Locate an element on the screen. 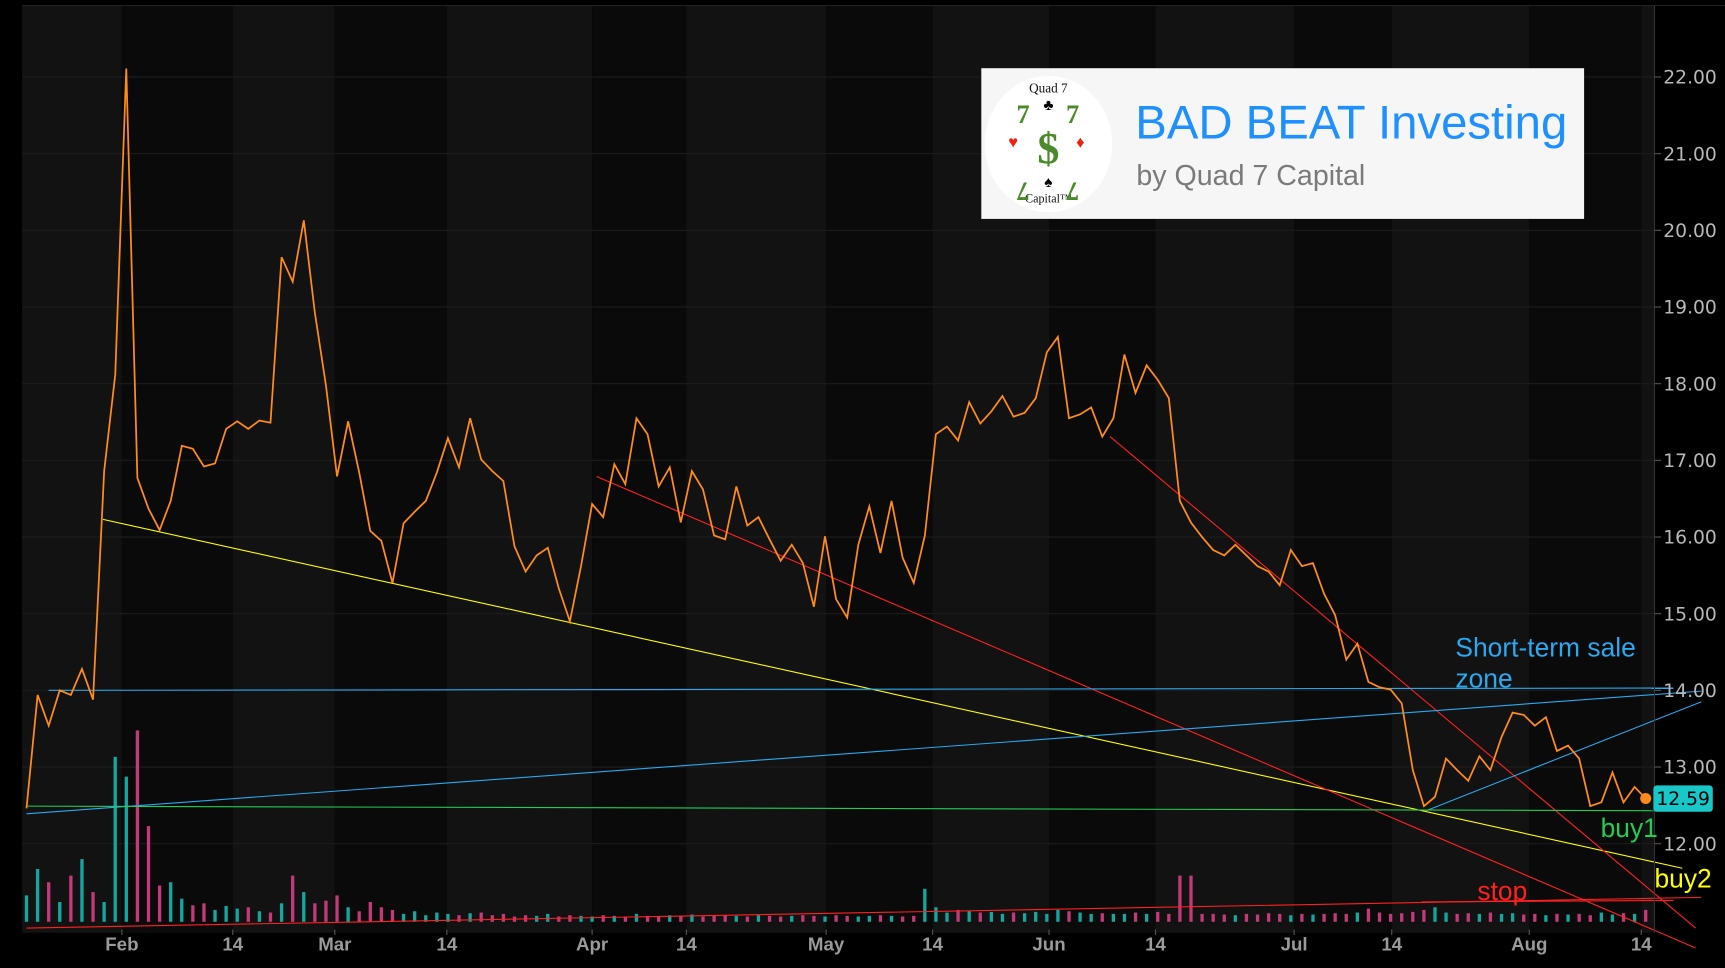 Image resolution: width=1725 pixels, height=968 pixels. y-tick-label: 18.00 is located at coordinates (1690, 384).